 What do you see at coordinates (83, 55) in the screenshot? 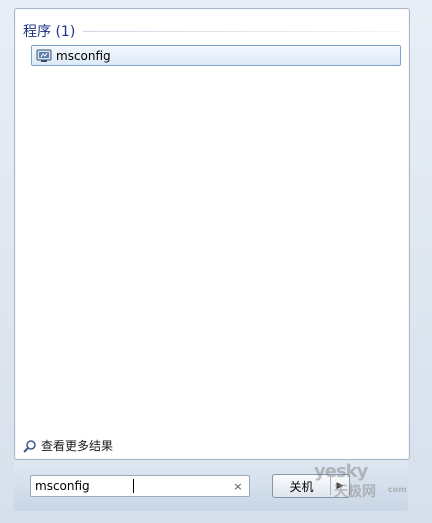
I see `result-item-label: msconfig` at bounding box center [83, 55].